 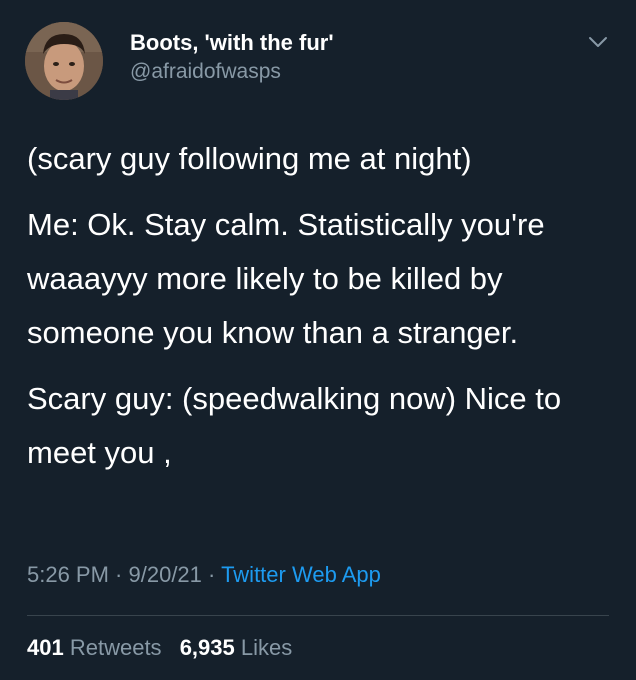 I want to click on avatar, so click(x=64, y=61).